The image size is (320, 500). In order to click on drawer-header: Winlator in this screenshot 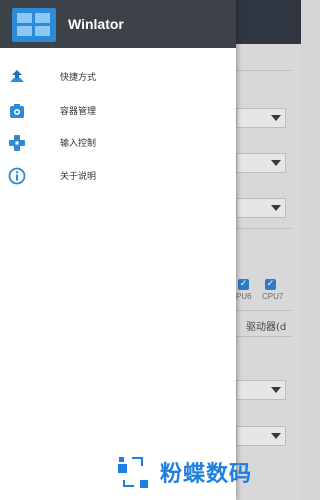, I will do `click(118, 24)`.